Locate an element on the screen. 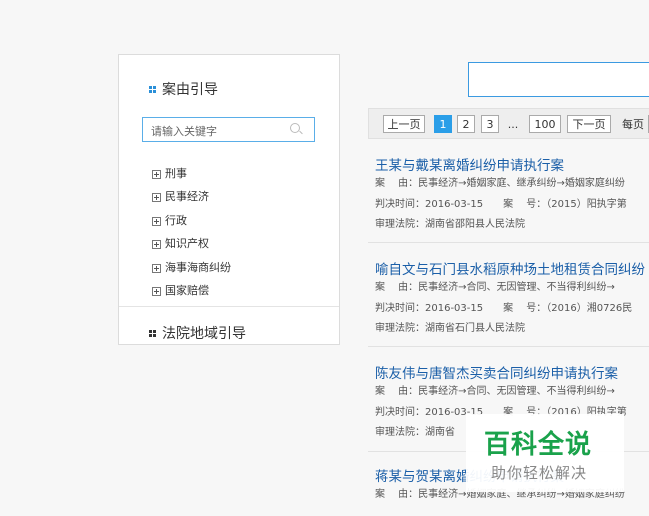 This screenshot has height=516, width=649. tree-item-label: 刑事 is located at coordinates (176, 174).